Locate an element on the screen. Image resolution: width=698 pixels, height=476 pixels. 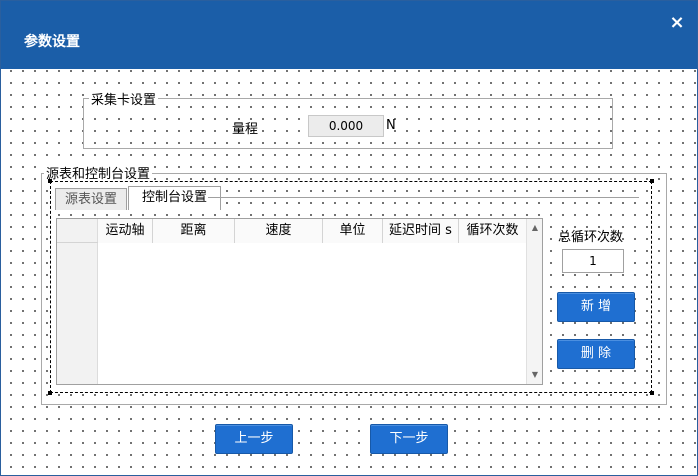
close-icon: × is located at coordinates (677, 23).